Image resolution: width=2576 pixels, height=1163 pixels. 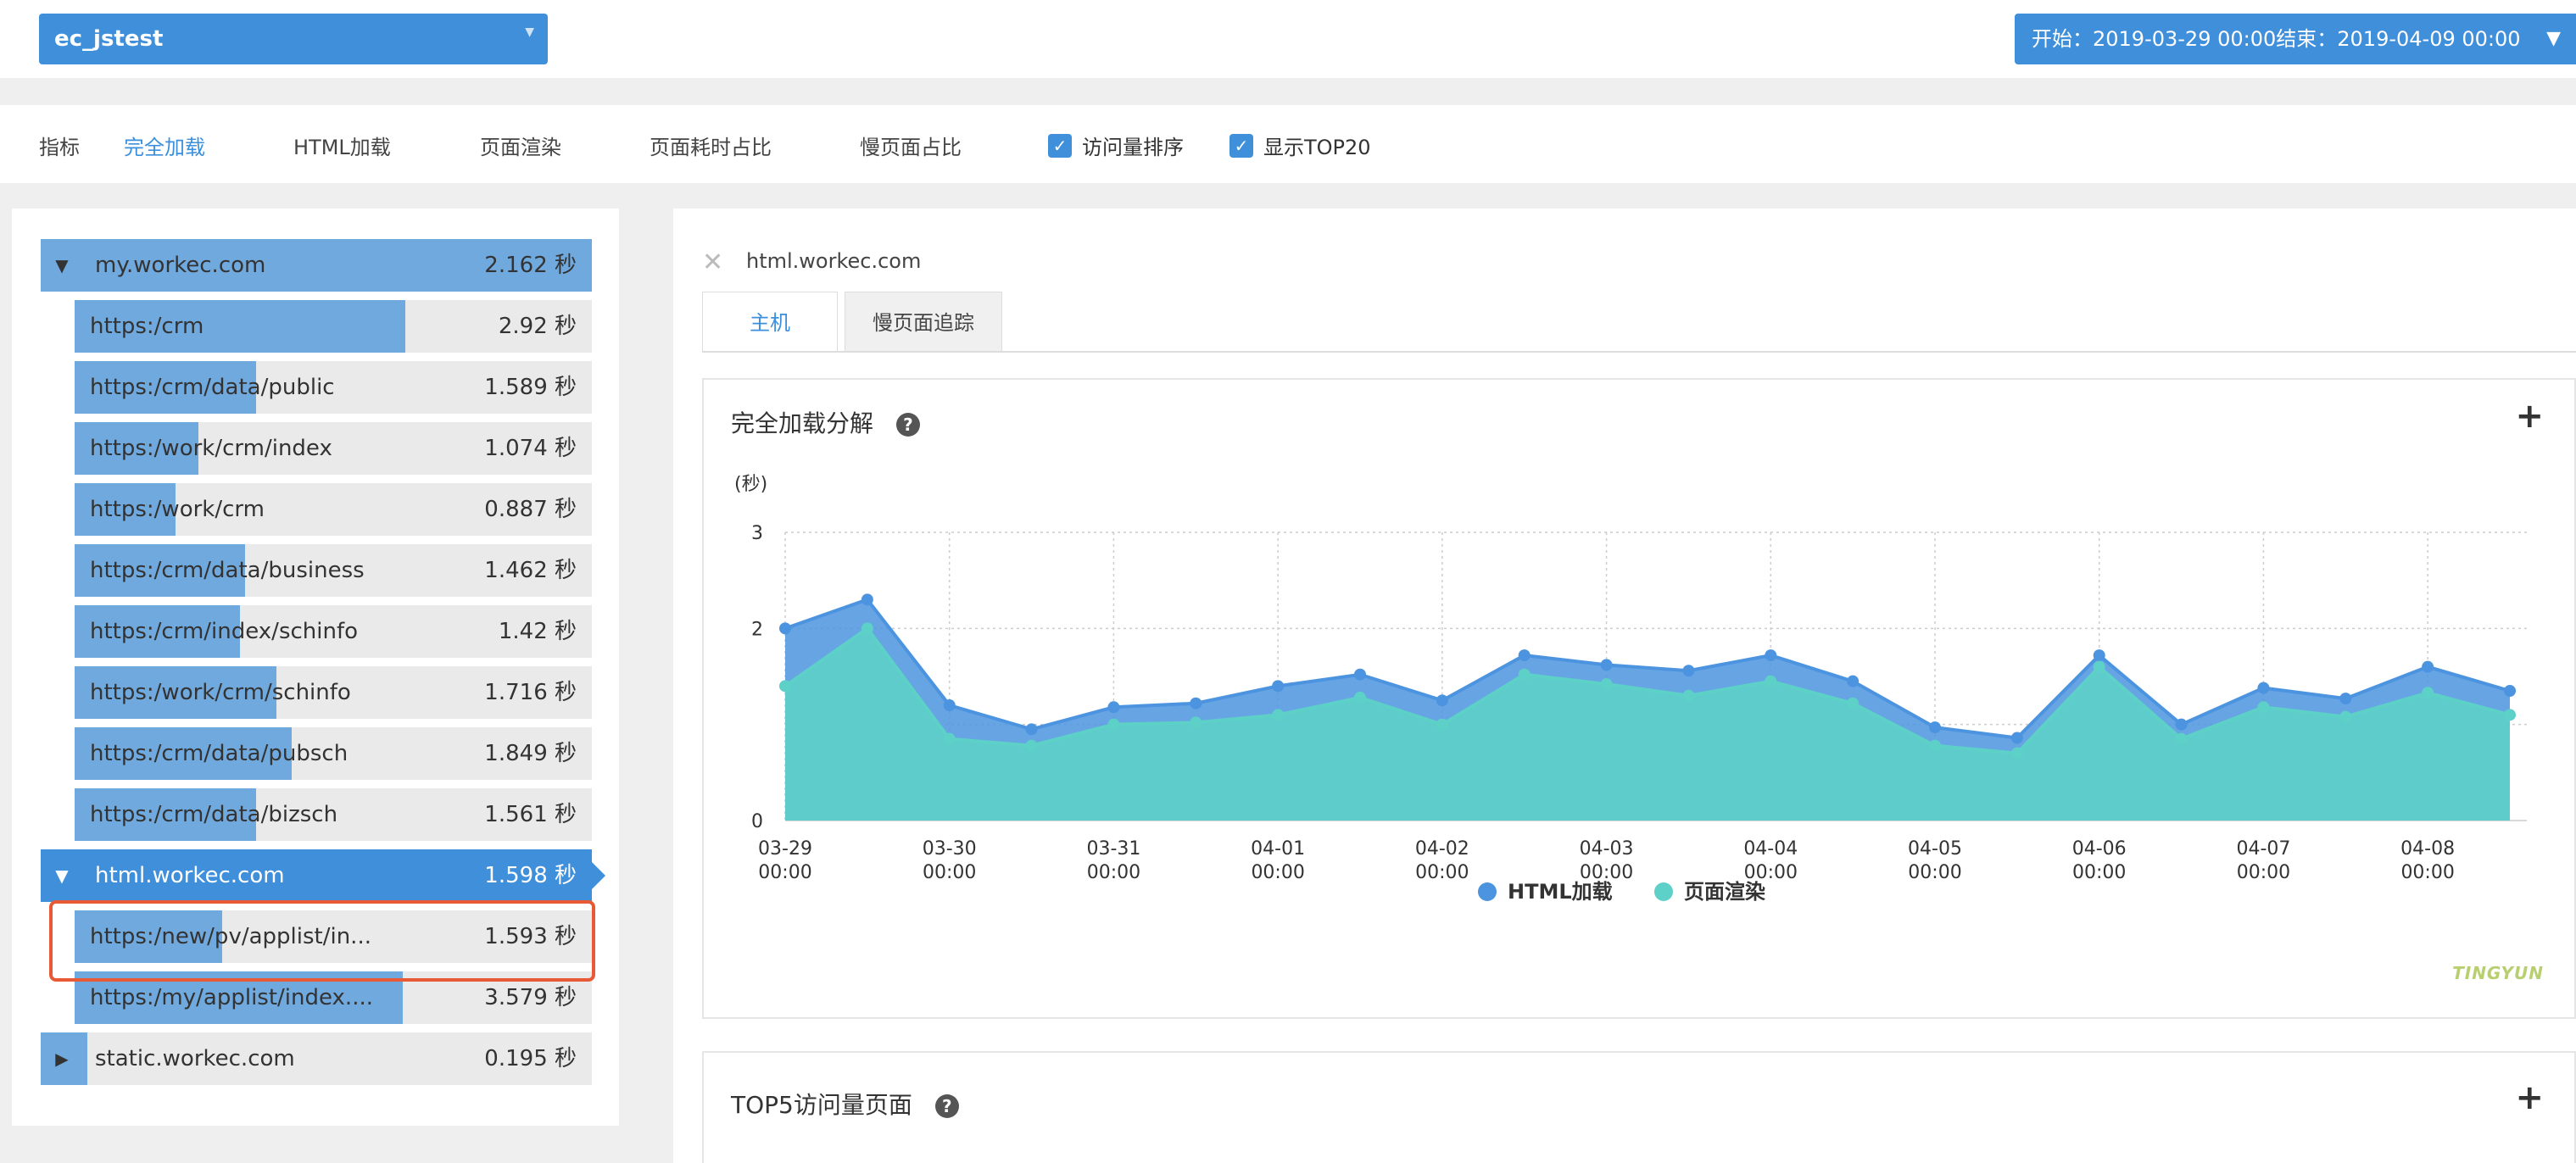 What do you see at coordinates (109, 39) in the screenshot?
I see `app-selector-label: ec_jstest` at bounding box center [109, 39].